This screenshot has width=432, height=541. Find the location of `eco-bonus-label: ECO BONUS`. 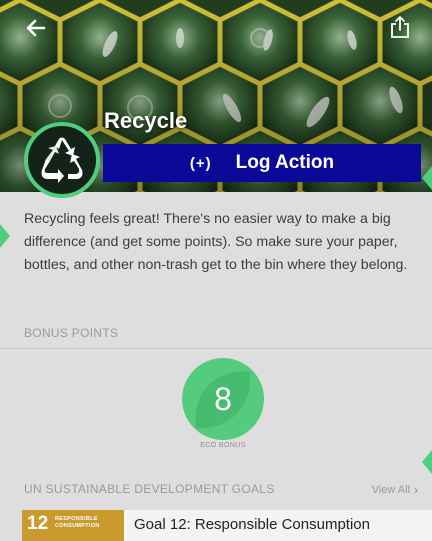

eco-bonus-label: ECO BONUS is located at coordinates (223, 445).